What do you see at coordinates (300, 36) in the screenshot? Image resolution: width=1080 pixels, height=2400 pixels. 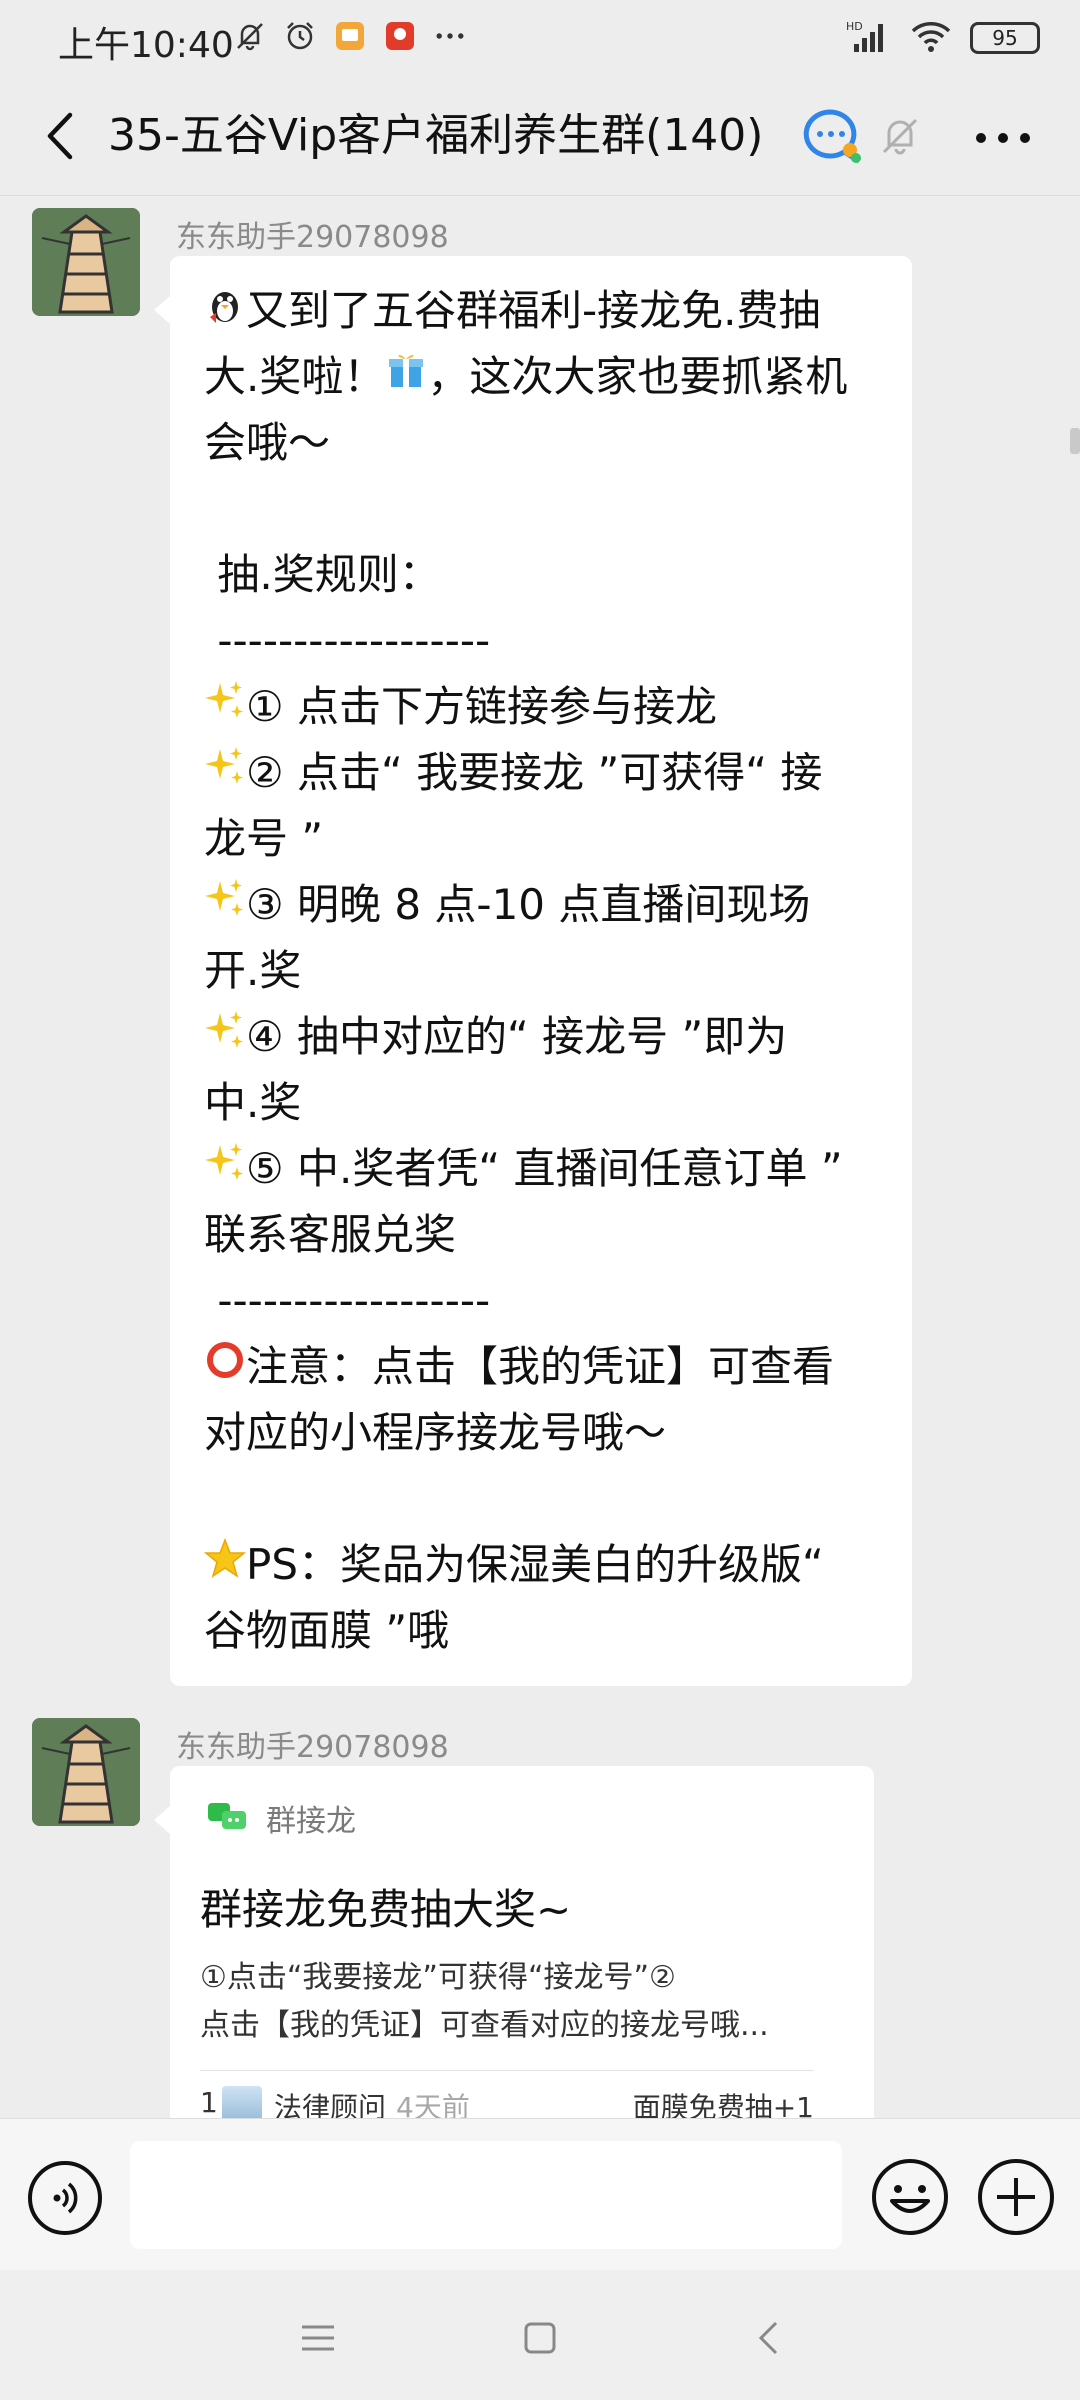 I see `alarm-icon` at bounding box center [300, 36].